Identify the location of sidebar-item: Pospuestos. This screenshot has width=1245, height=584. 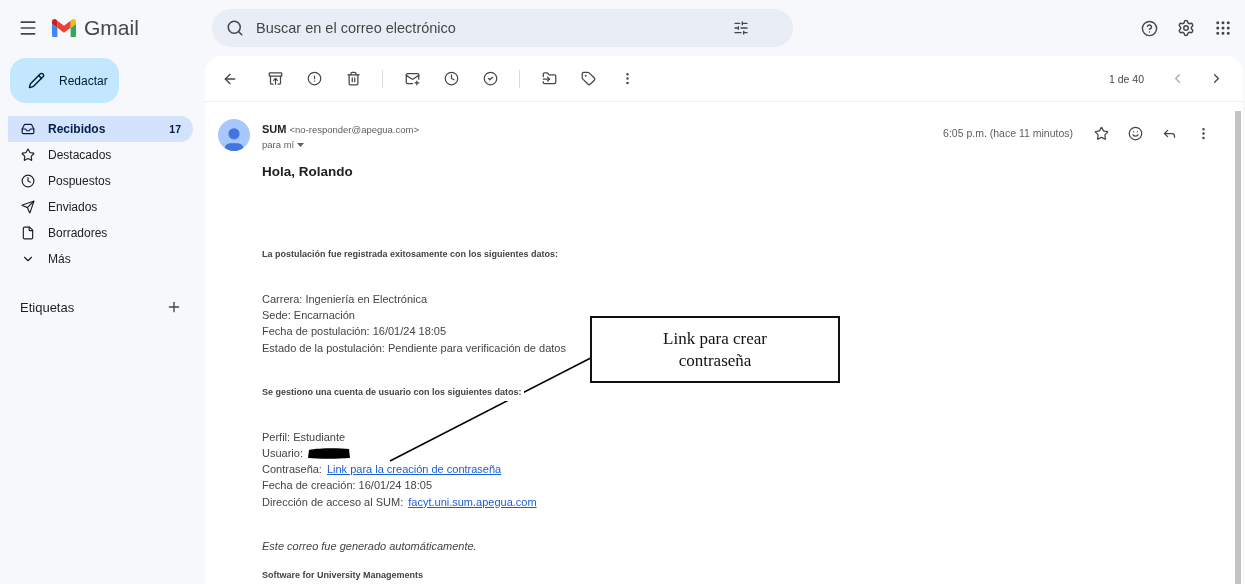
(100, 181).